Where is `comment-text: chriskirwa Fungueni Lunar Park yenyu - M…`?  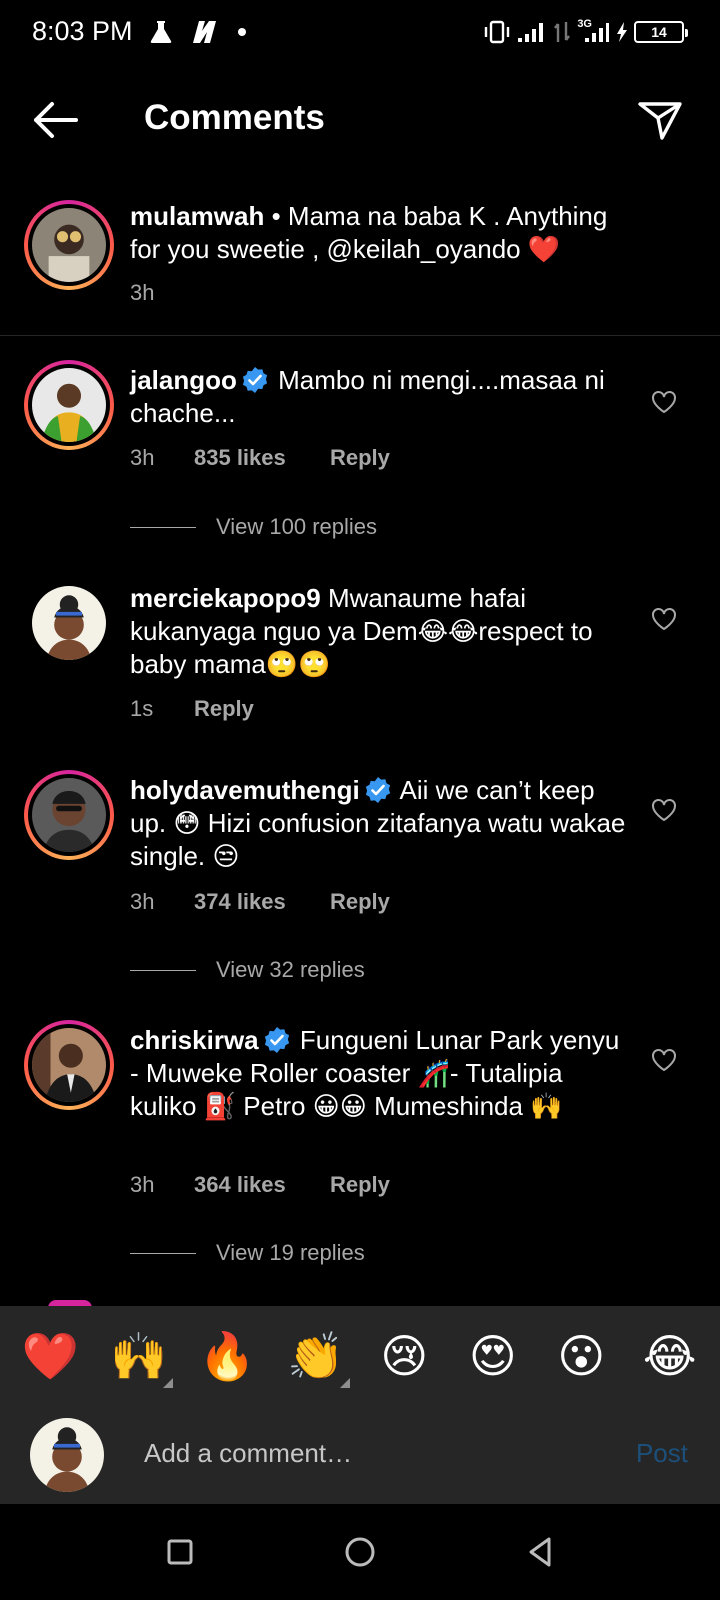
comment-text: chriskirwa Fungueni Lunar Park yenyu - M… is located at coordinates (380, 1073).